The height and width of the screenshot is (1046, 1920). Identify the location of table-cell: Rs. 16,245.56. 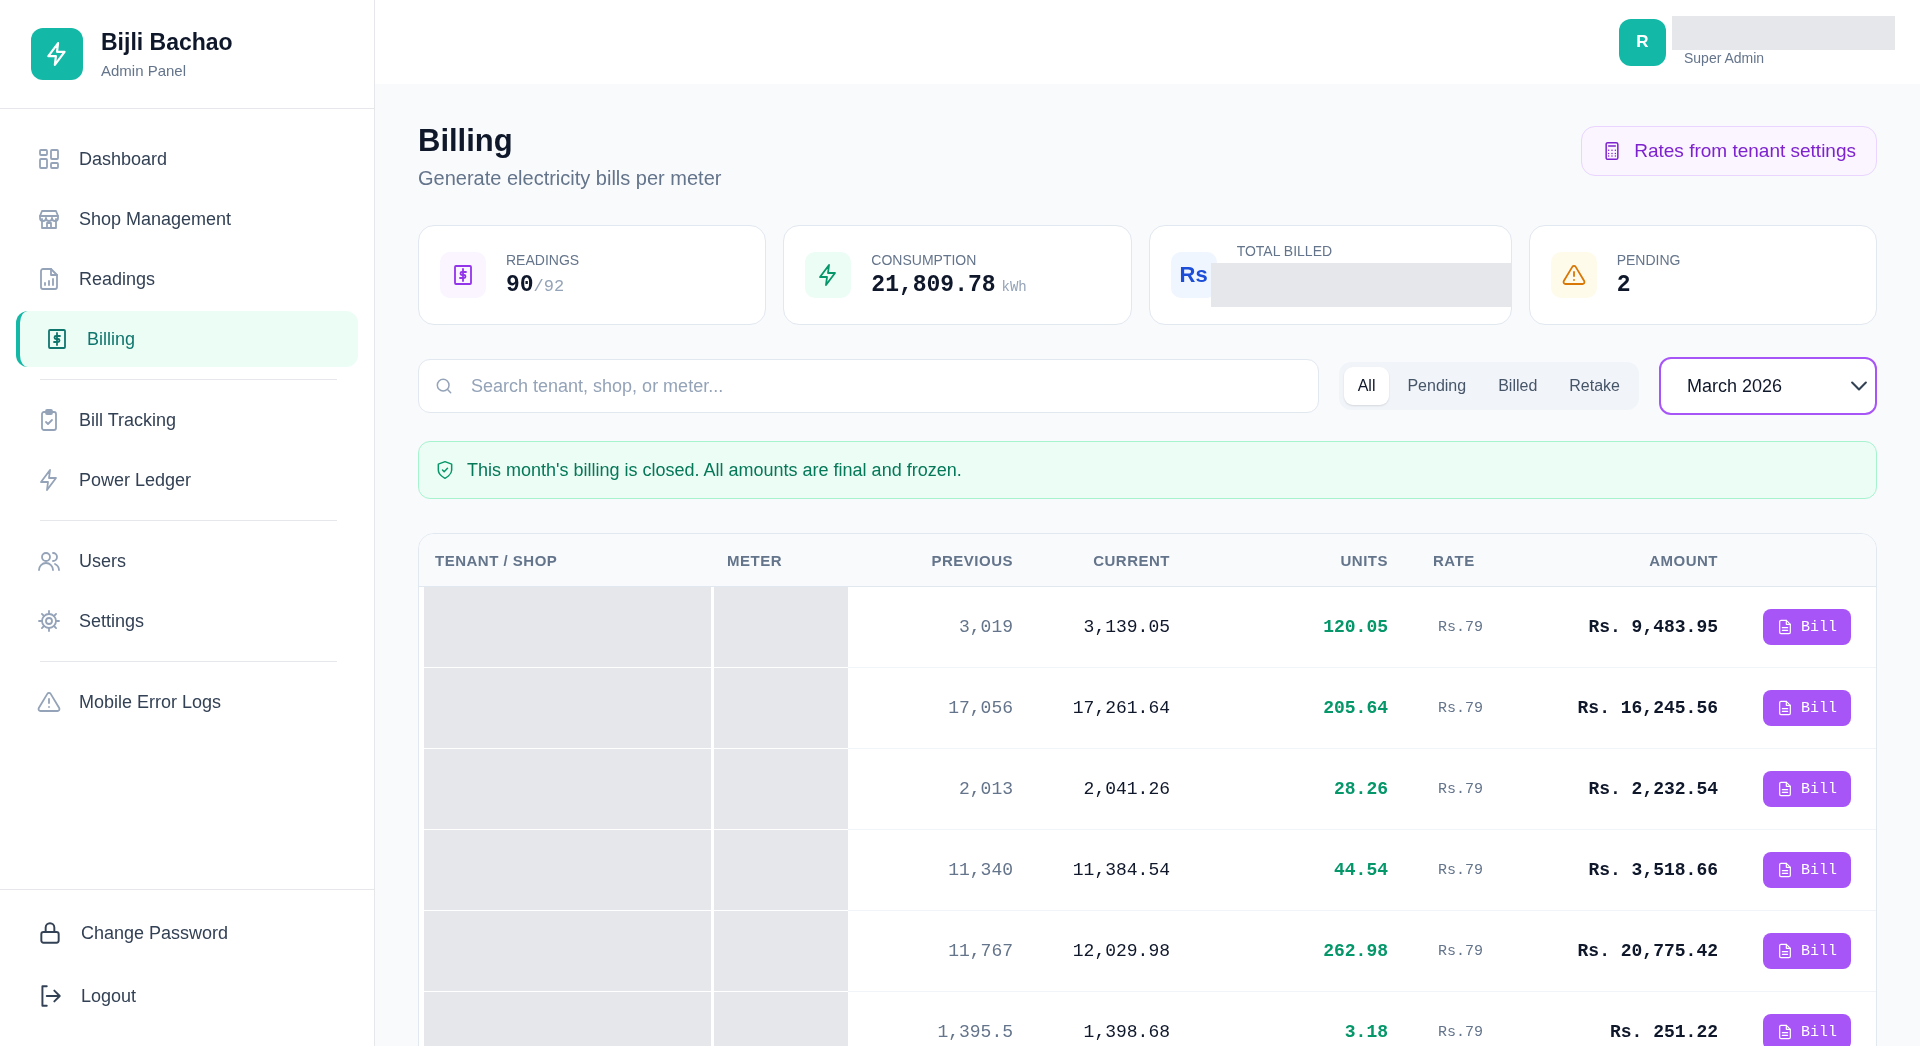
(1603, 709).